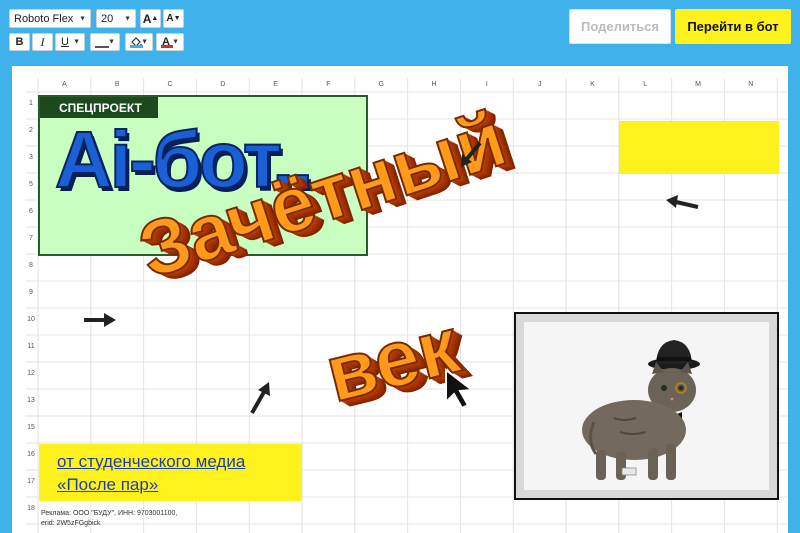 This screenshot has height=533, width=800. I want to click on yellow-highlight-block, so click(699, 147).